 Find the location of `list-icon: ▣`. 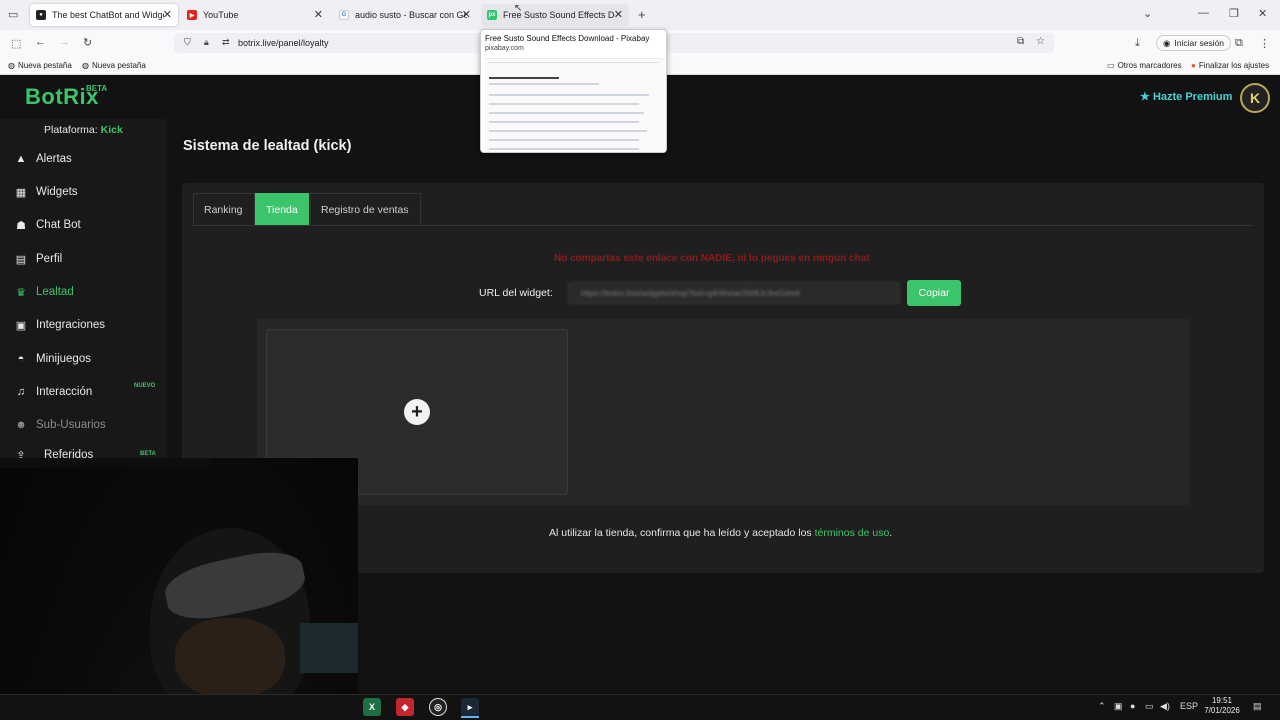

list-icon: ▣ is located at coordinates (21, 325).